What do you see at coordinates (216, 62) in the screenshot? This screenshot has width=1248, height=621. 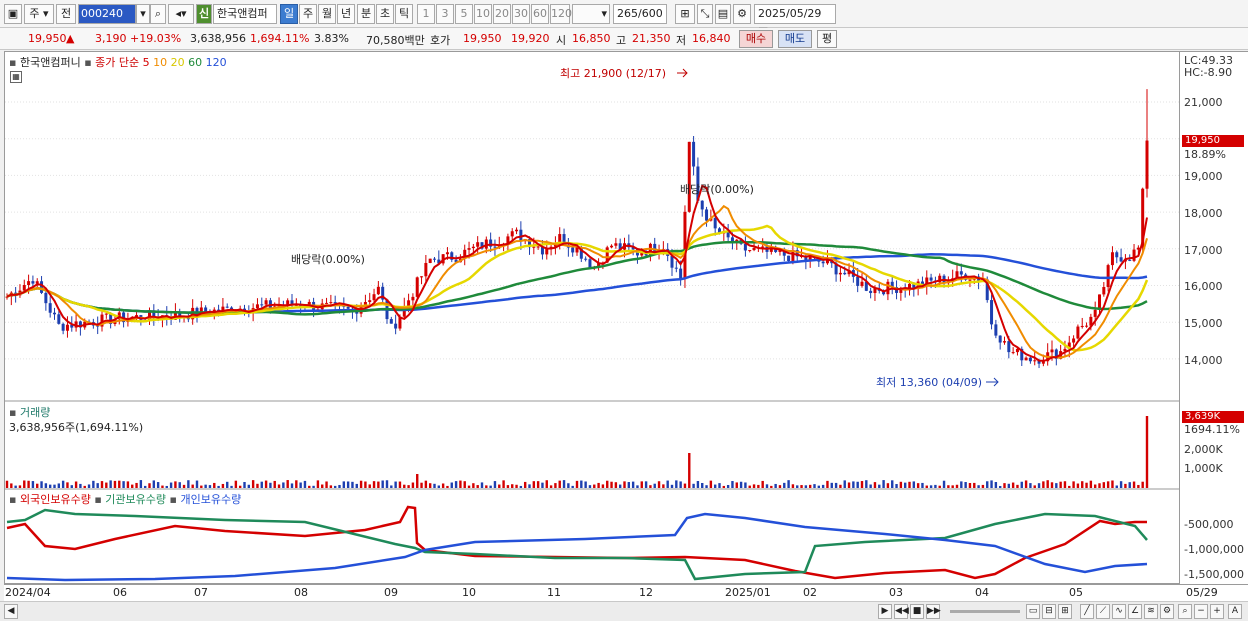 I see `legend-ma120: 120` at bounding box center [216, 62].